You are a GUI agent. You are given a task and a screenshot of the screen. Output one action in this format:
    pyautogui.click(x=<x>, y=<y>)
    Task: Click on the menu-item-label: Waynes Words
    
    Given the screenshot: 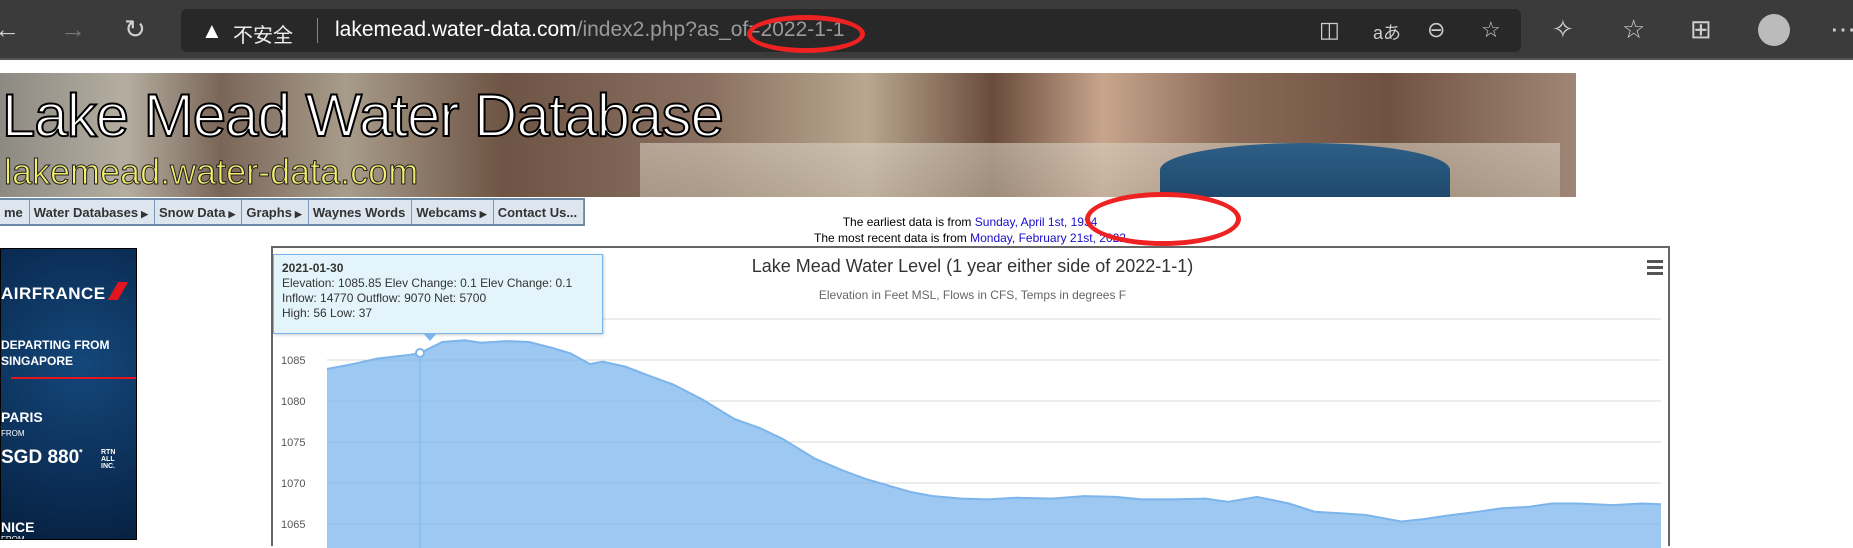 What is the action you would take?
    pyautogui.click(x=359, y=212)
    